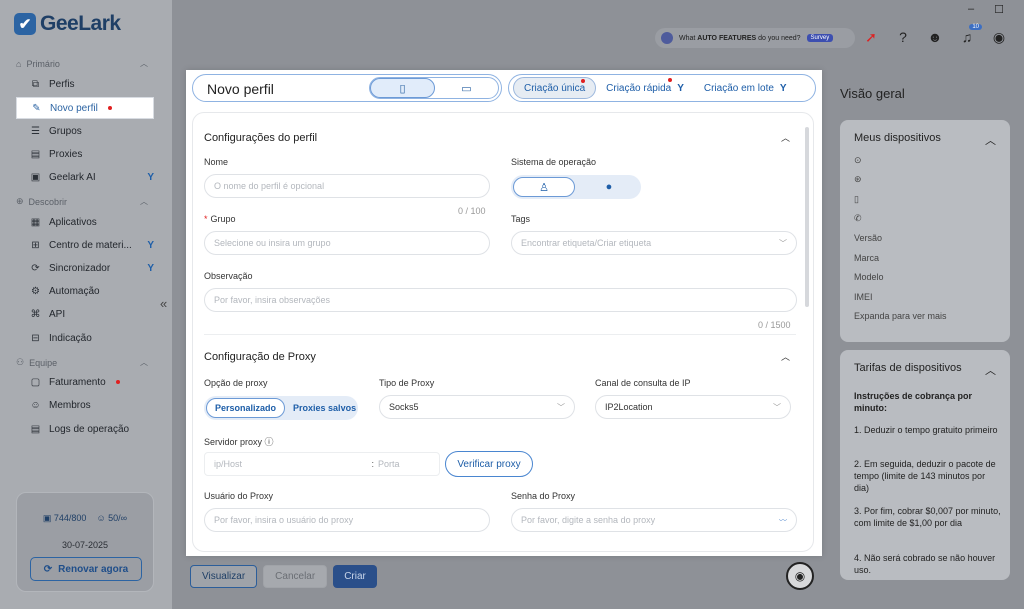 Image resolution: width=1024 pixels, height=609 pixels. I want to click on automation-icon: ⚙, so click(35, 291).